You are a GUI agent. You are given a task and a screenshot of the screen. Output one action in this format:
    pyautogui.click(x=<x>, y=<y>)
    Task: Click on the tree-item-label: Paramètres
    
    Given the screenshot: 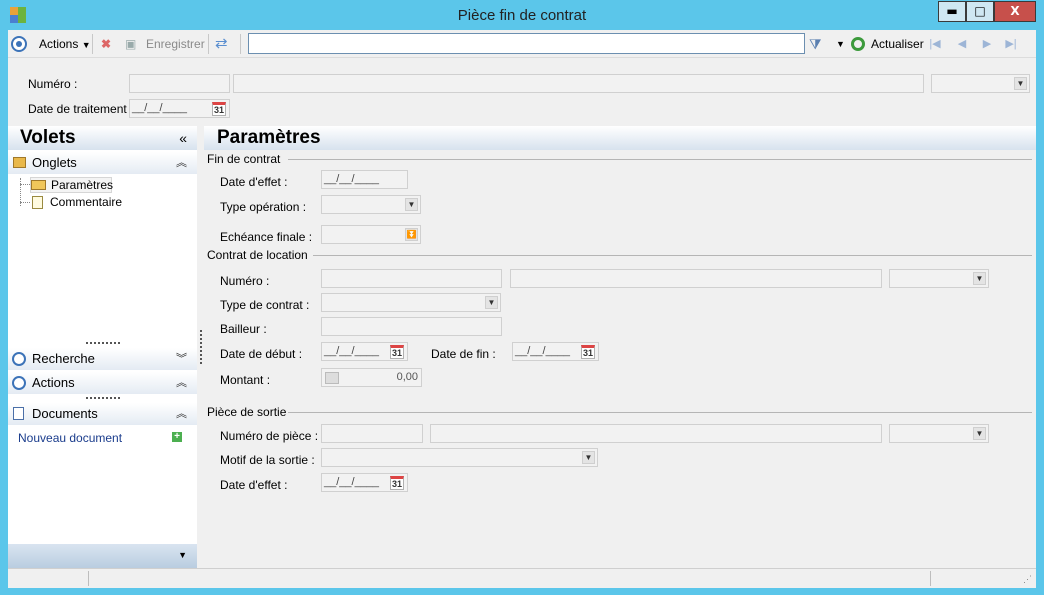 What is the action you would take?
    pyautogui.click(x=82, y=185)
    